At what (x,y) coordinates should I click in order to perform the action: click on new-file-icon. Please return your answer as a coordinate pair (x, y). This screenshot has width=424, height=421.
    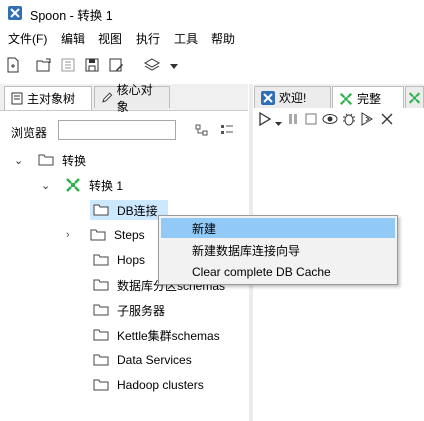
    Looking at the image, I should click on (13, 65).